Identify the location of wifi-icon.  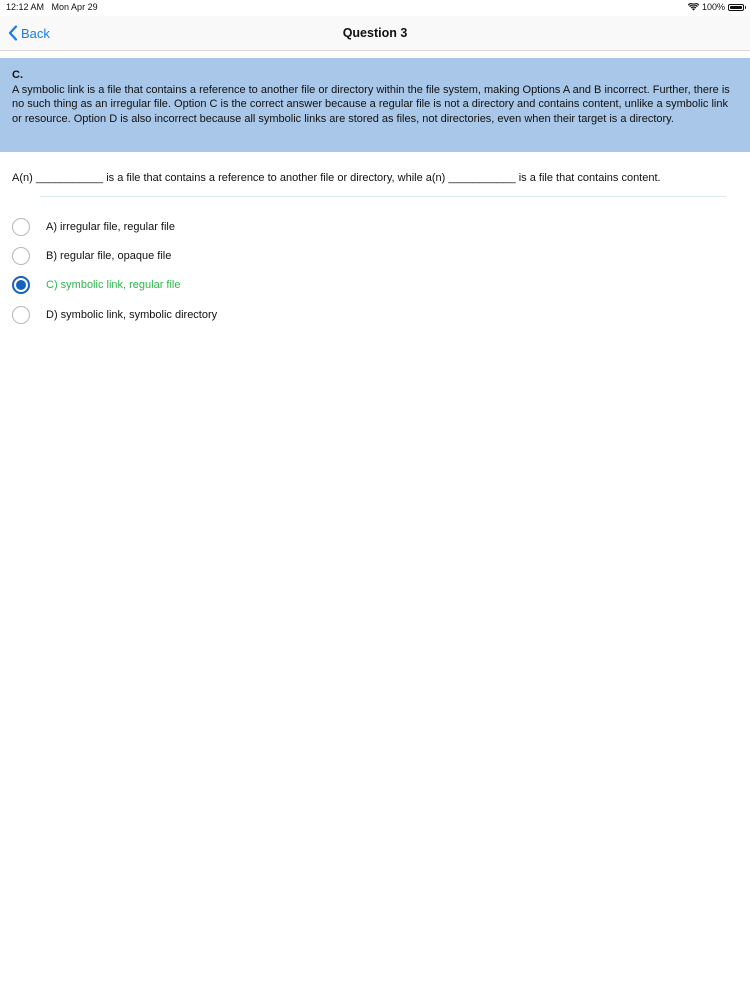
(693, 7).